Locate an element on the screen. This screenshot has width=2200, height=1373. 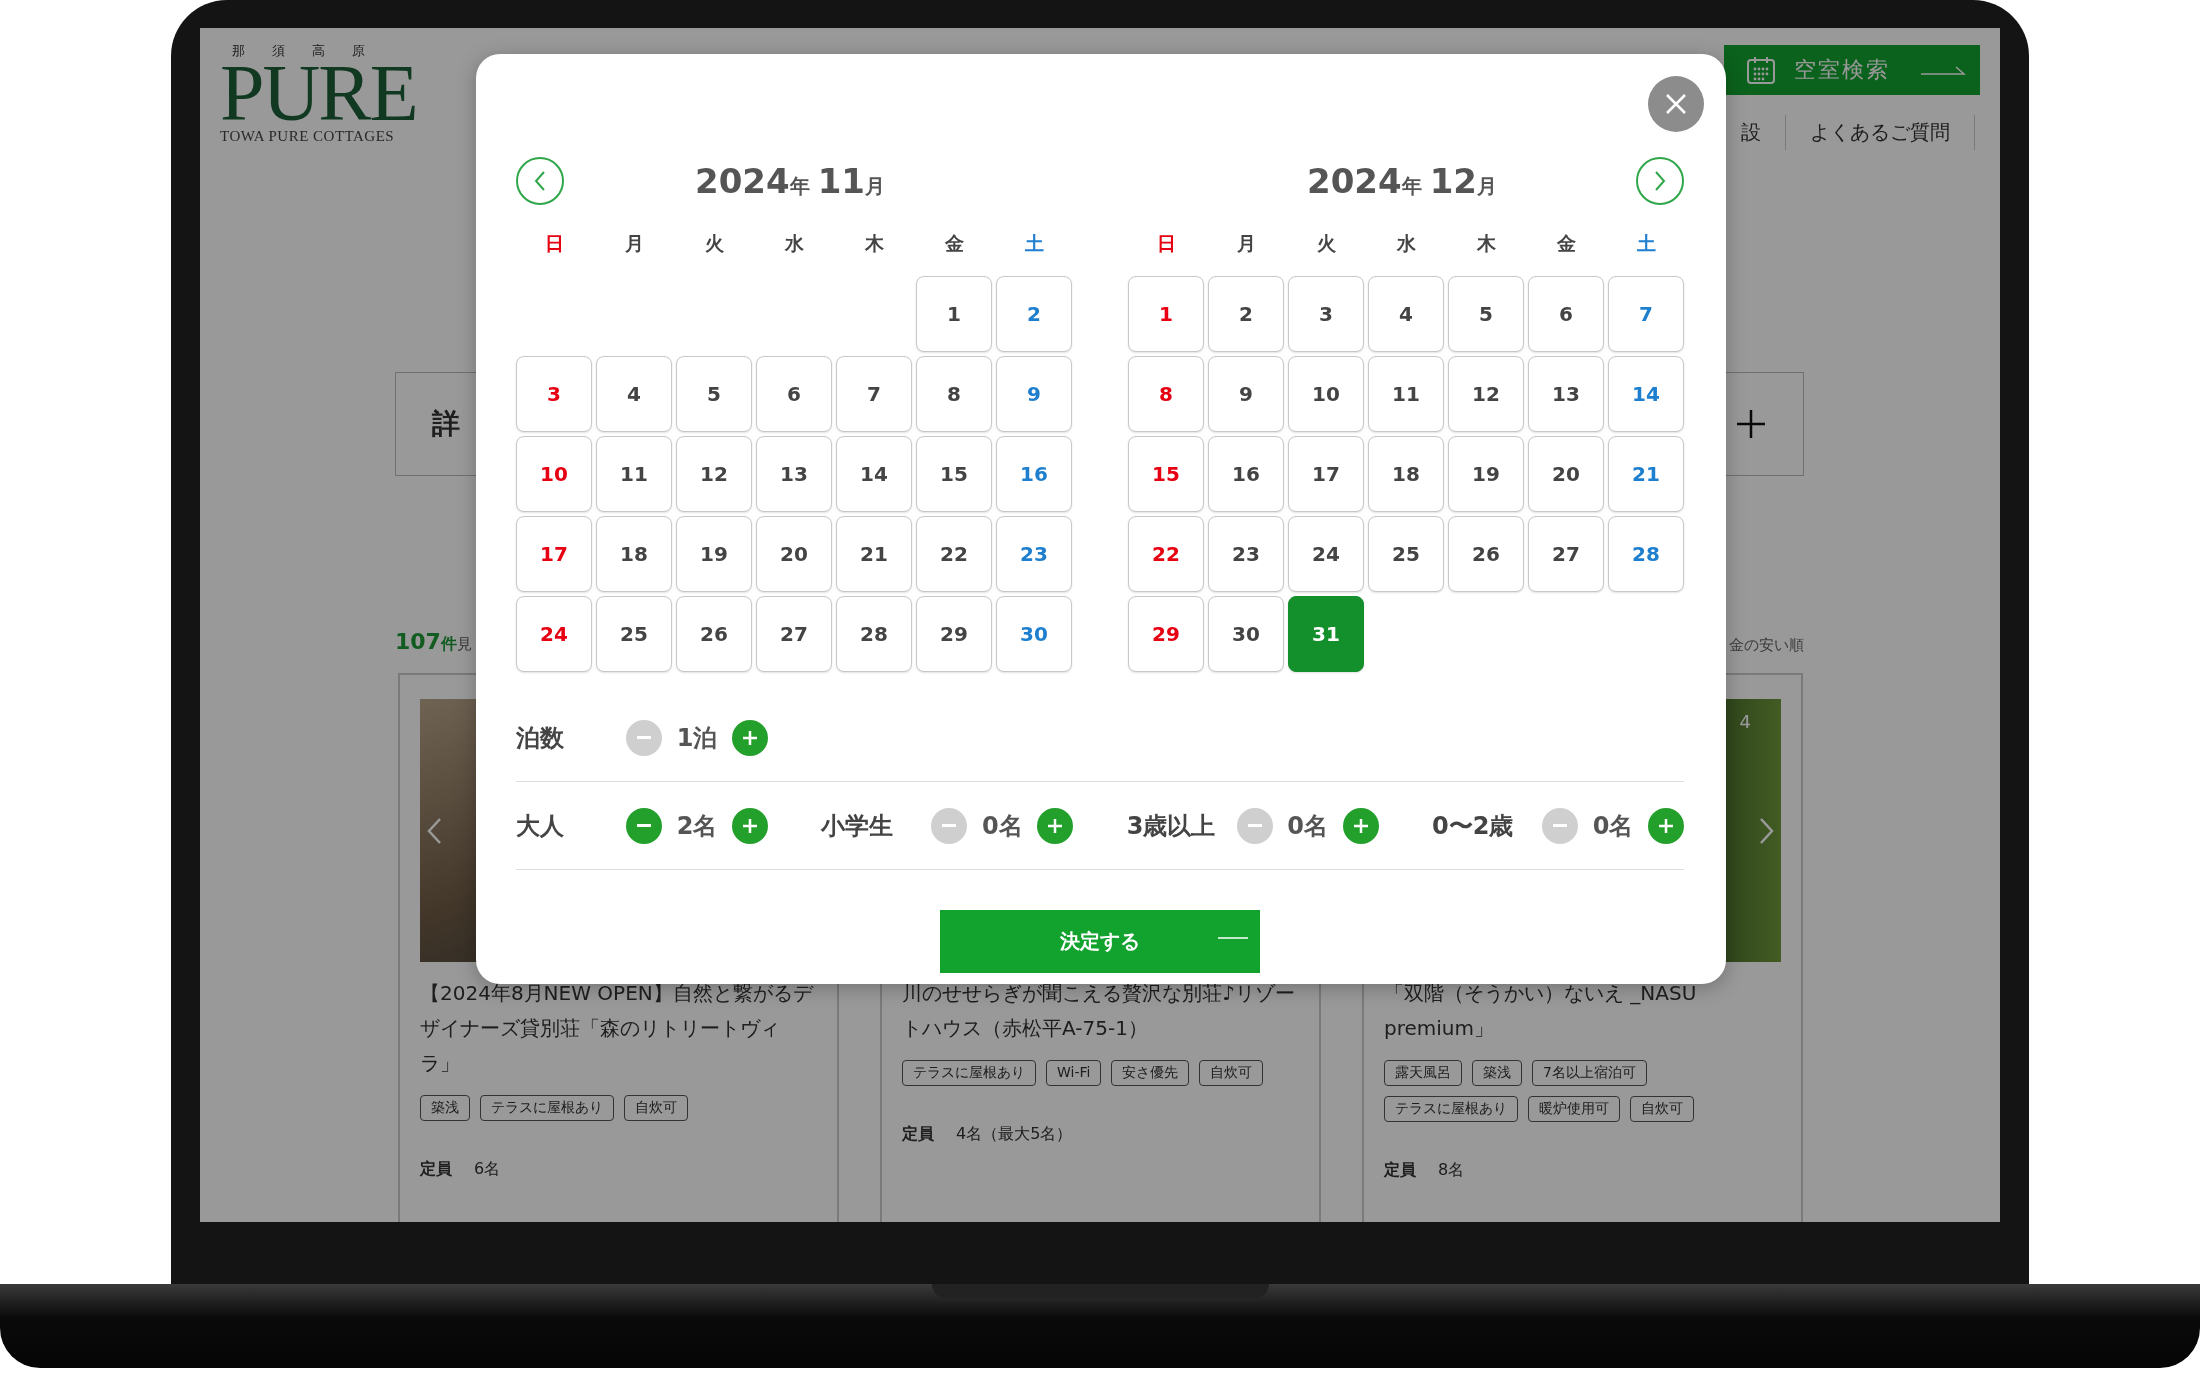
nav-link: よくあるご質問 is located at coordinates (1880, 132).